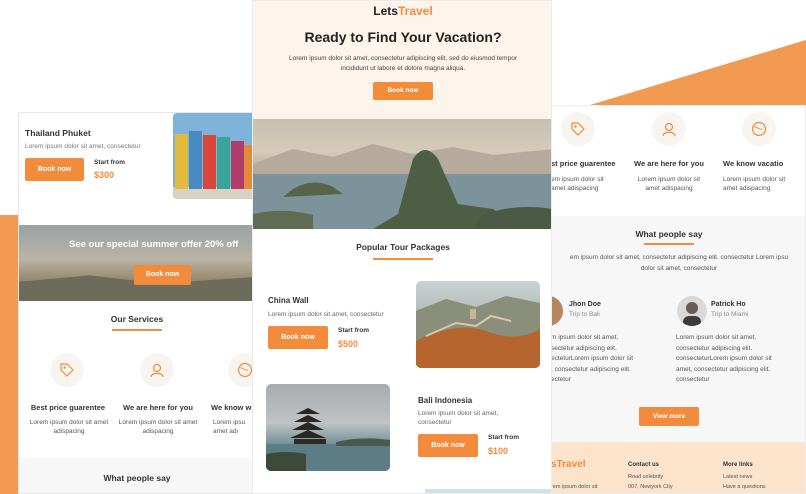 This screenshot has width=806, height=494. I want to click on hero-book-now-button: Book now, so click(403, 91).